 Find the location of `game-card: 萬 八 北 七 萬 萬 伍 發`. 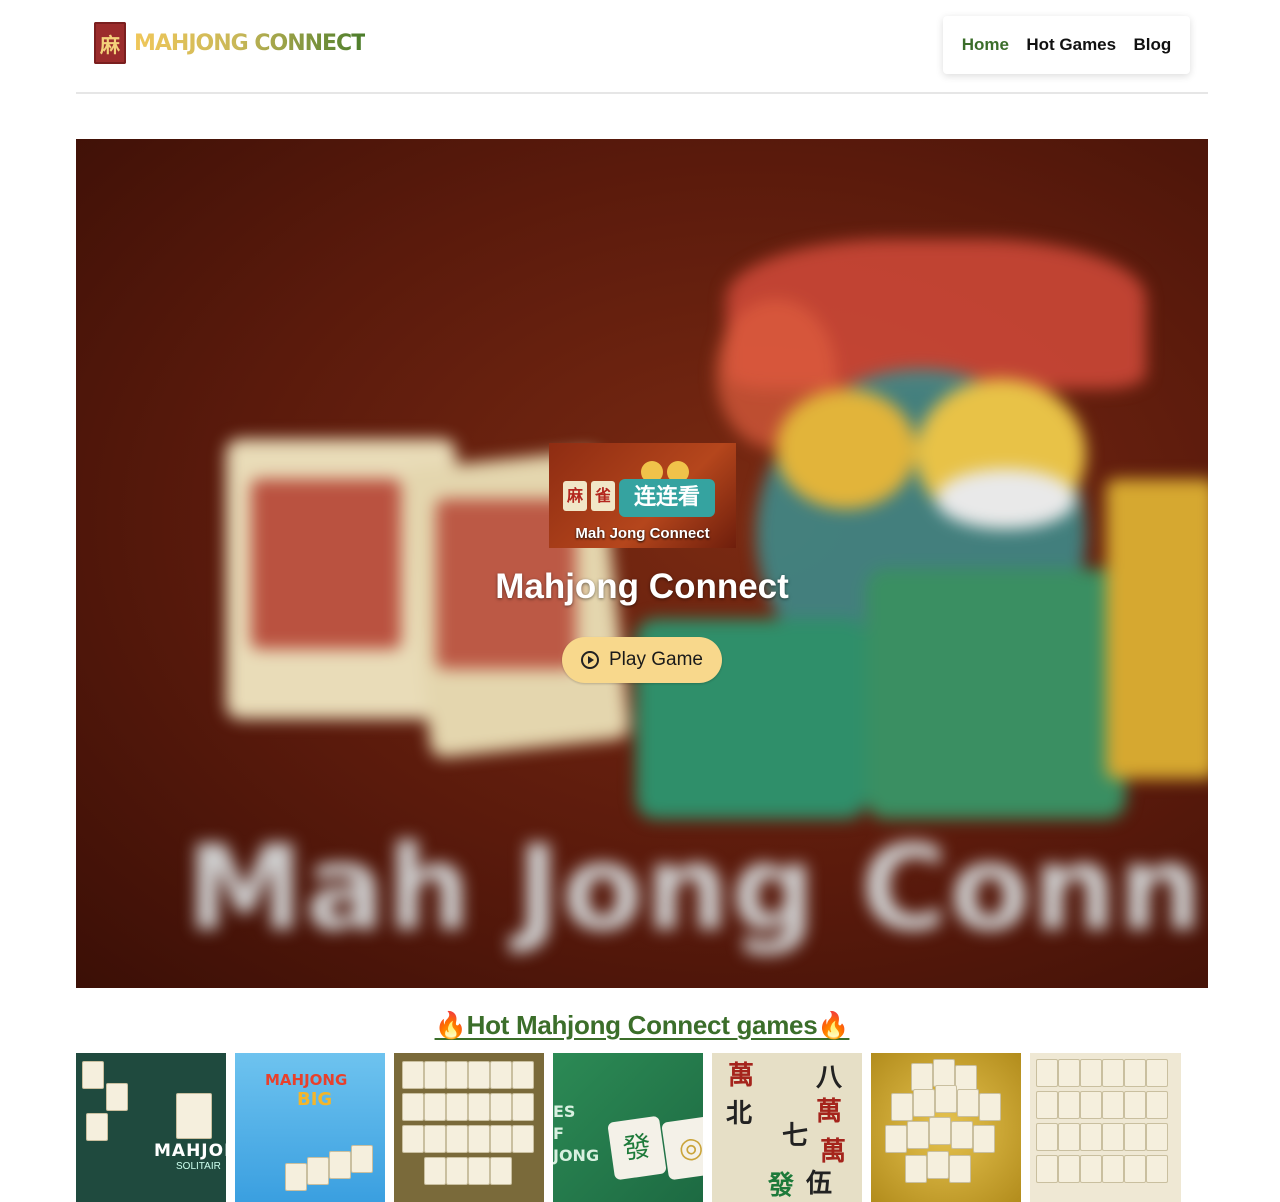

game-card: 萬 八 北 七 萬 萬 伍 發 is located at coordinates (787, 1127).